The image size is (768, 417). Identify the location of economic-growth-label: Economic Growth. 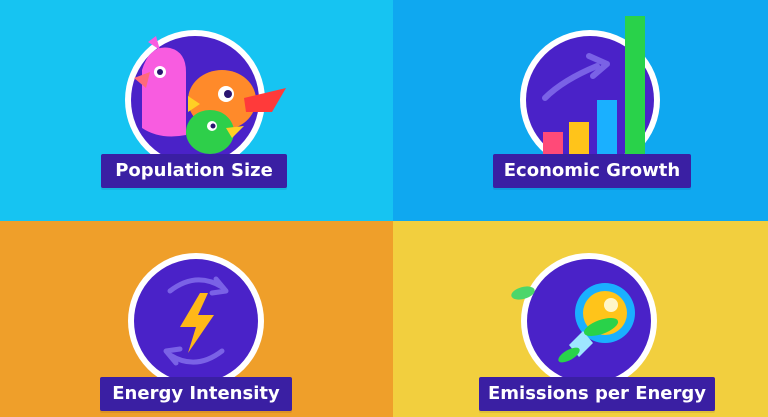
(592, 171).